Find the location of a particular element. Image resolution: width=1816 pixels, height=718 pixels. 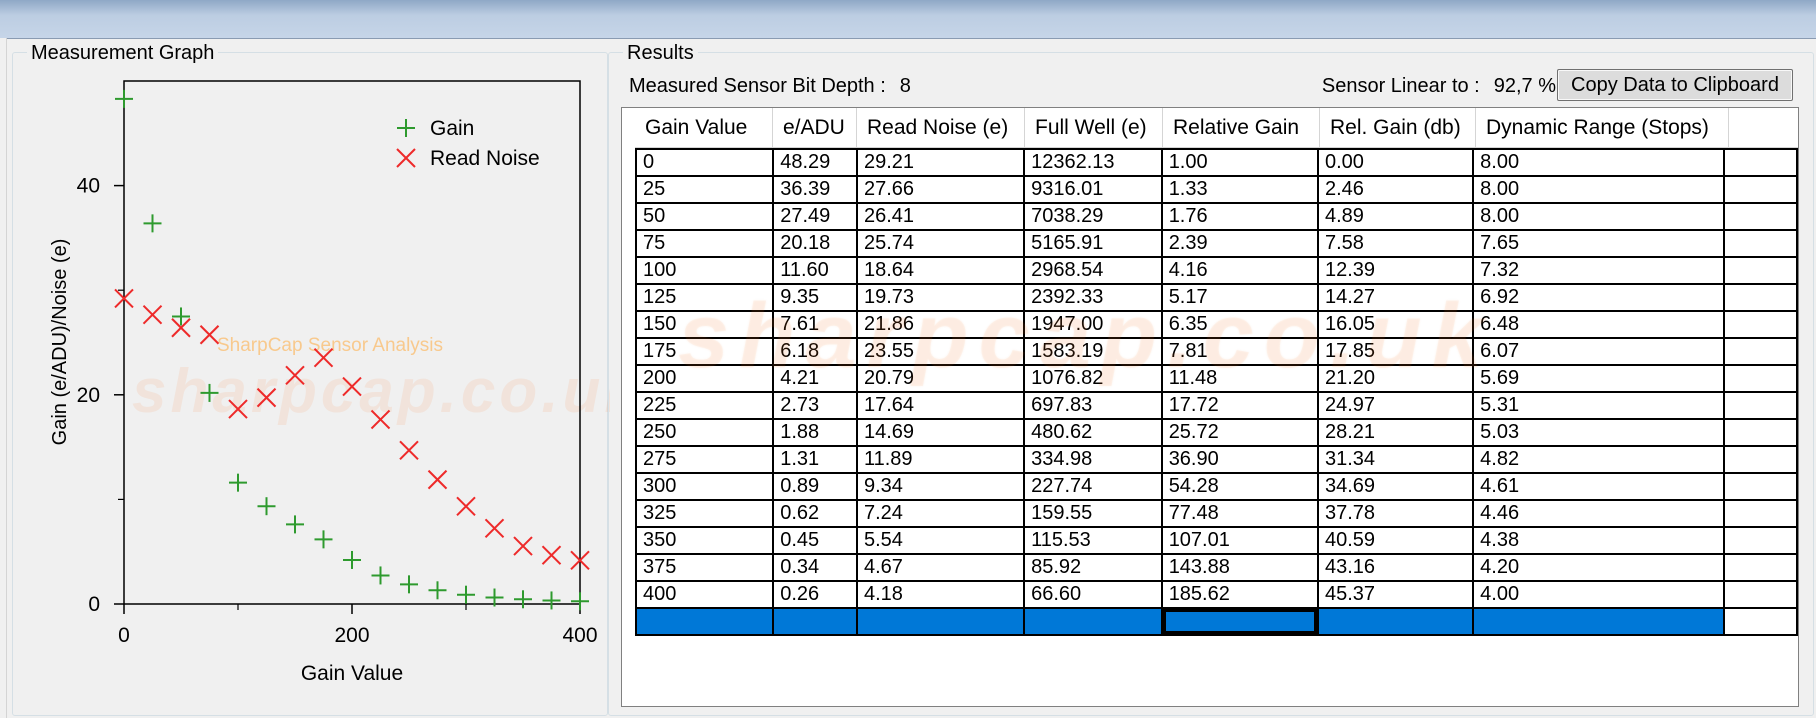

column-header: Read Noise (e) is located at coordinates (941, 128).